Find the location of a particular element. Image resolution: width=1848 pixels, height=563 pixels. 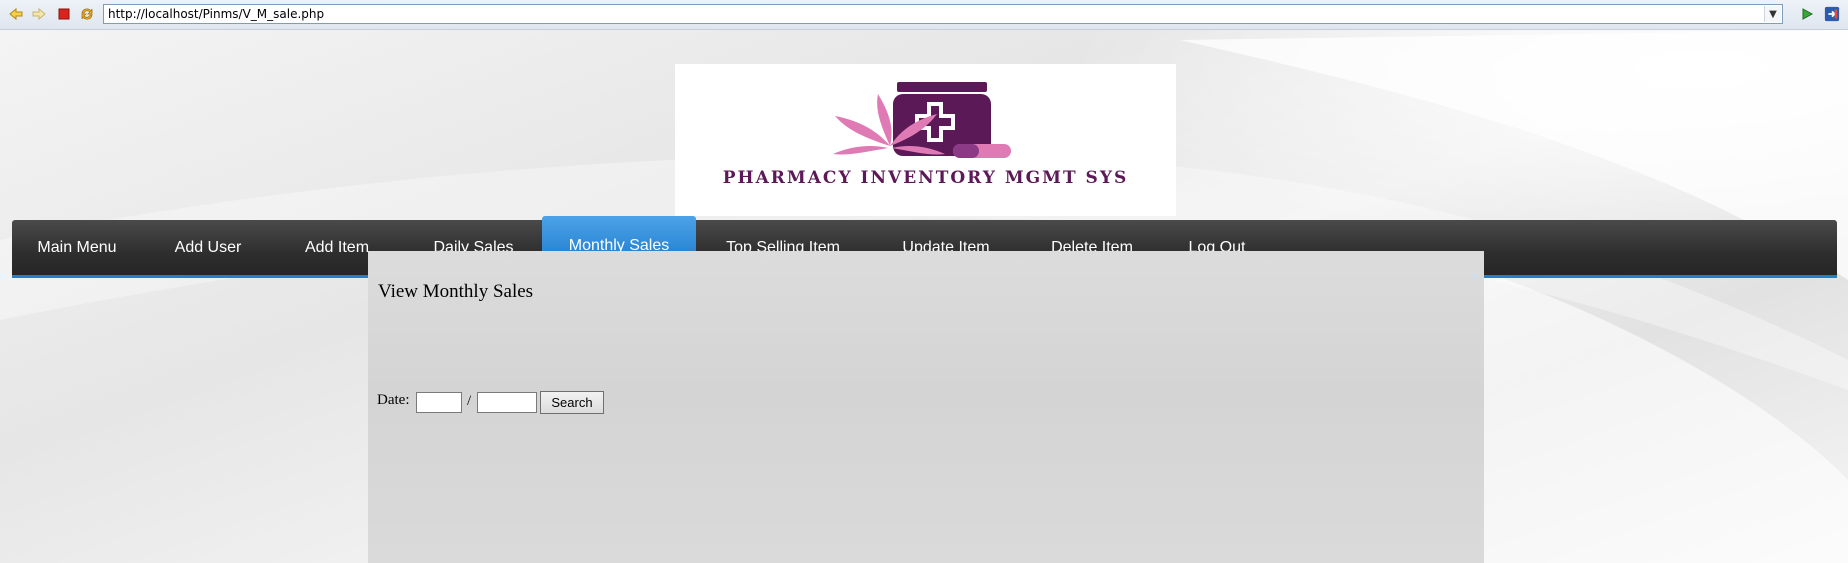

refresh-icon is located at coordinates (87, 14).